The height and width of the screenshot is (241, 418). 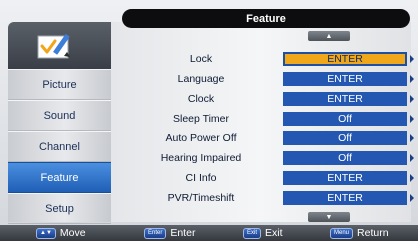 What do you see at coordinates (183, 233) in the screenshot?
I see `hint-label: Enter` at bounding box center [183, 233].